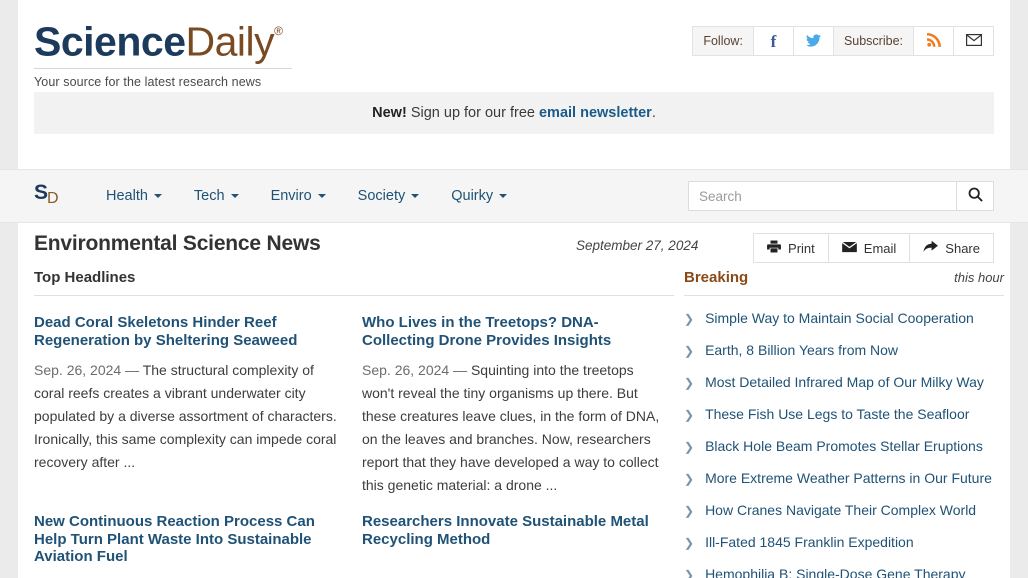  Describe the element at coordinates (931, 248) in the screenshot. I see `share-arrow-icon` at that location.